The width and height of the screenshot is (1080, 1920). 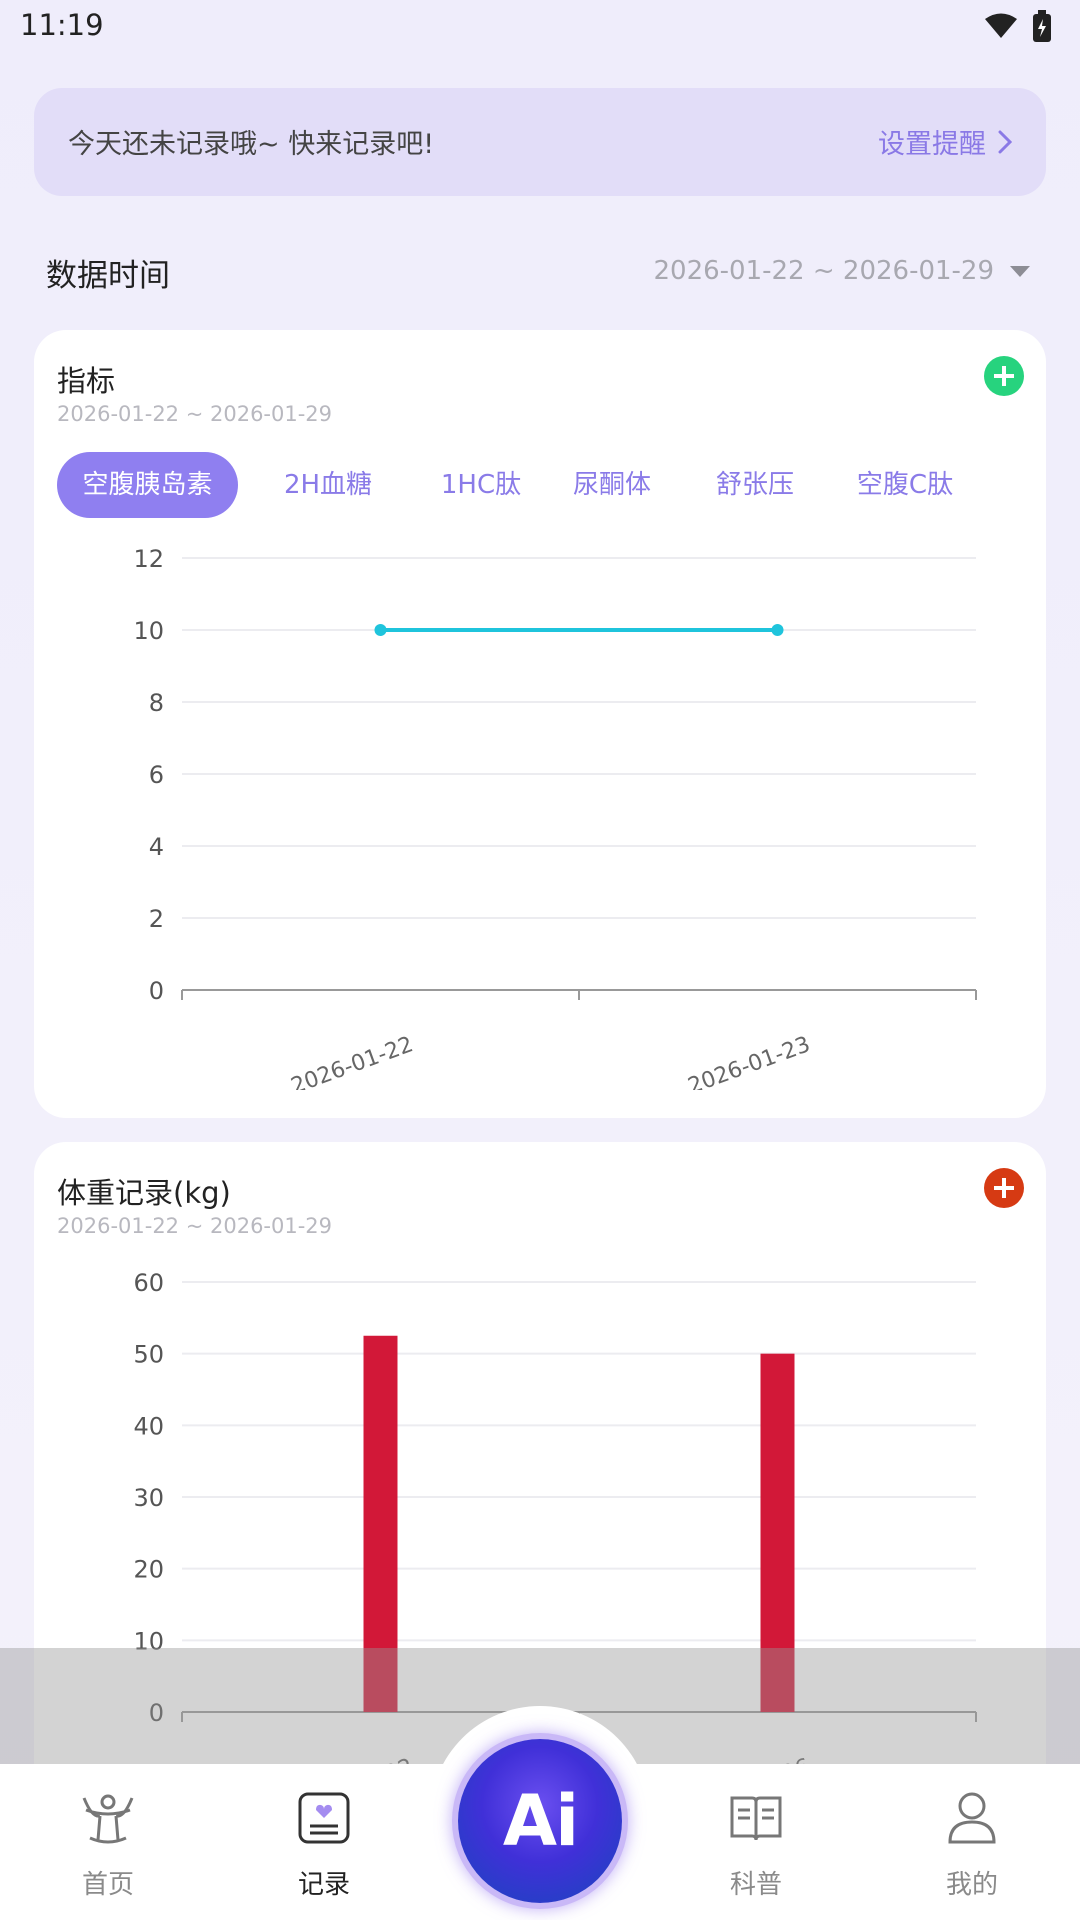 What do you see at coordinates (324, 1818) in the screenshot?
I see `record-icon` at bounding box center [324, 1818].